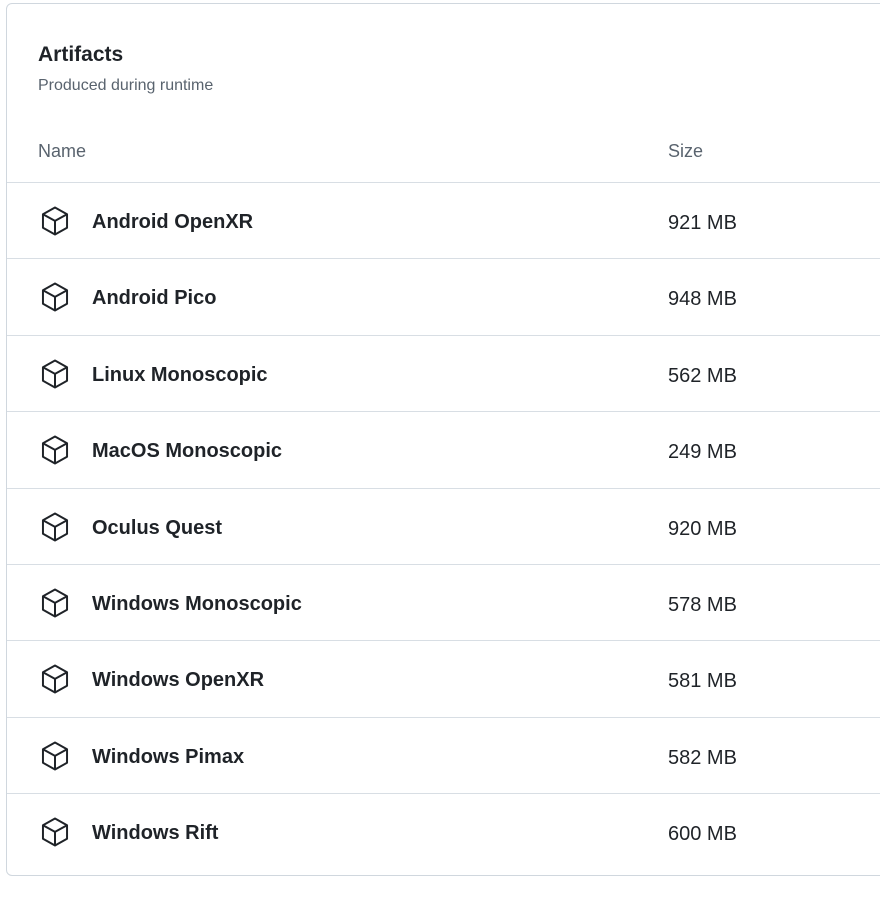 The image size is (880, 914). What do you see at coordinates (125, 69) in the screenshot?
I see `card-header: Artifacts Produced during runtime` at bounding box center [125, 69].